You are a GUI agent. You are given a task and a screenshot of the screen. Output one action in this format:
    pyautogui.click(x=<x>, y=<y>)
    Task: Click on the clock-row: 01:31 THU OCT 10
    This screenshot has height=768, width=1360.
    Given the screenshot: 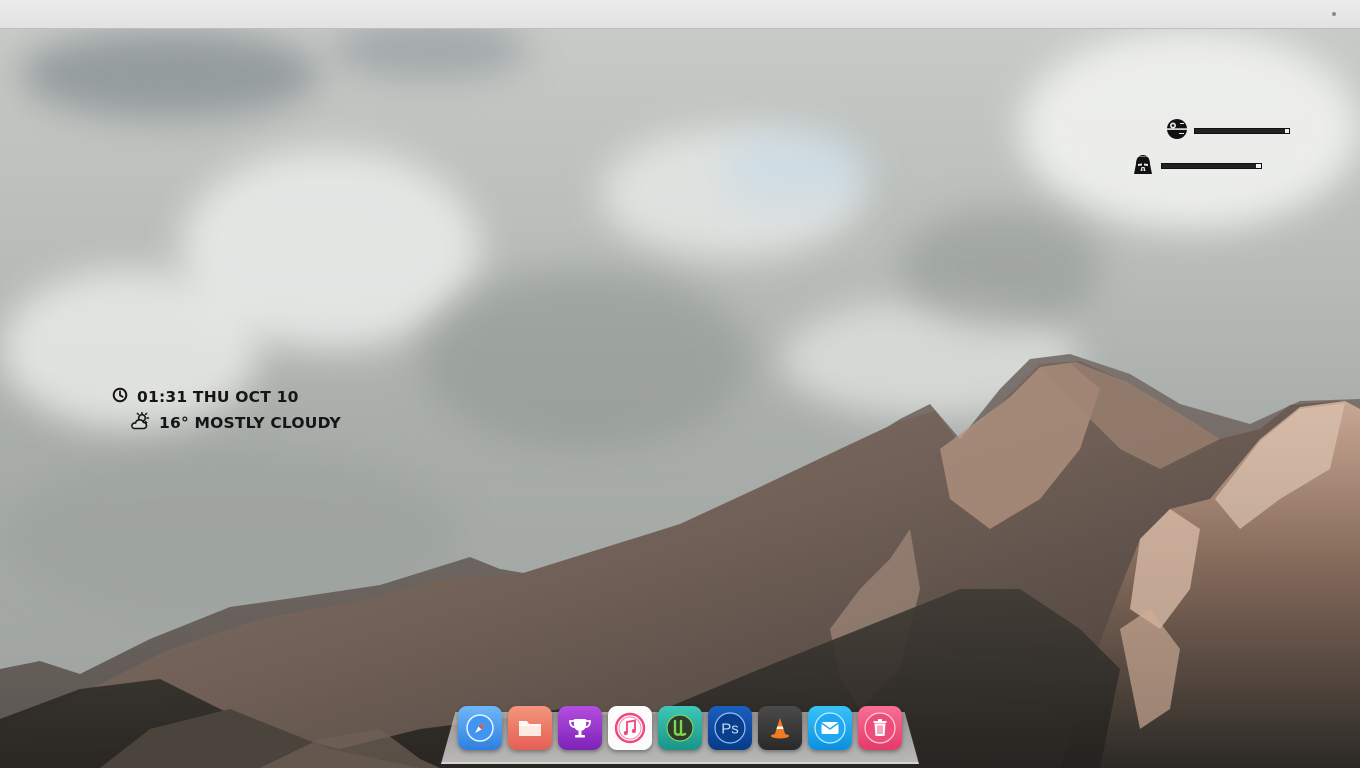 What is the action you would take?
    pyautogui.click(x=226, y=397)
    